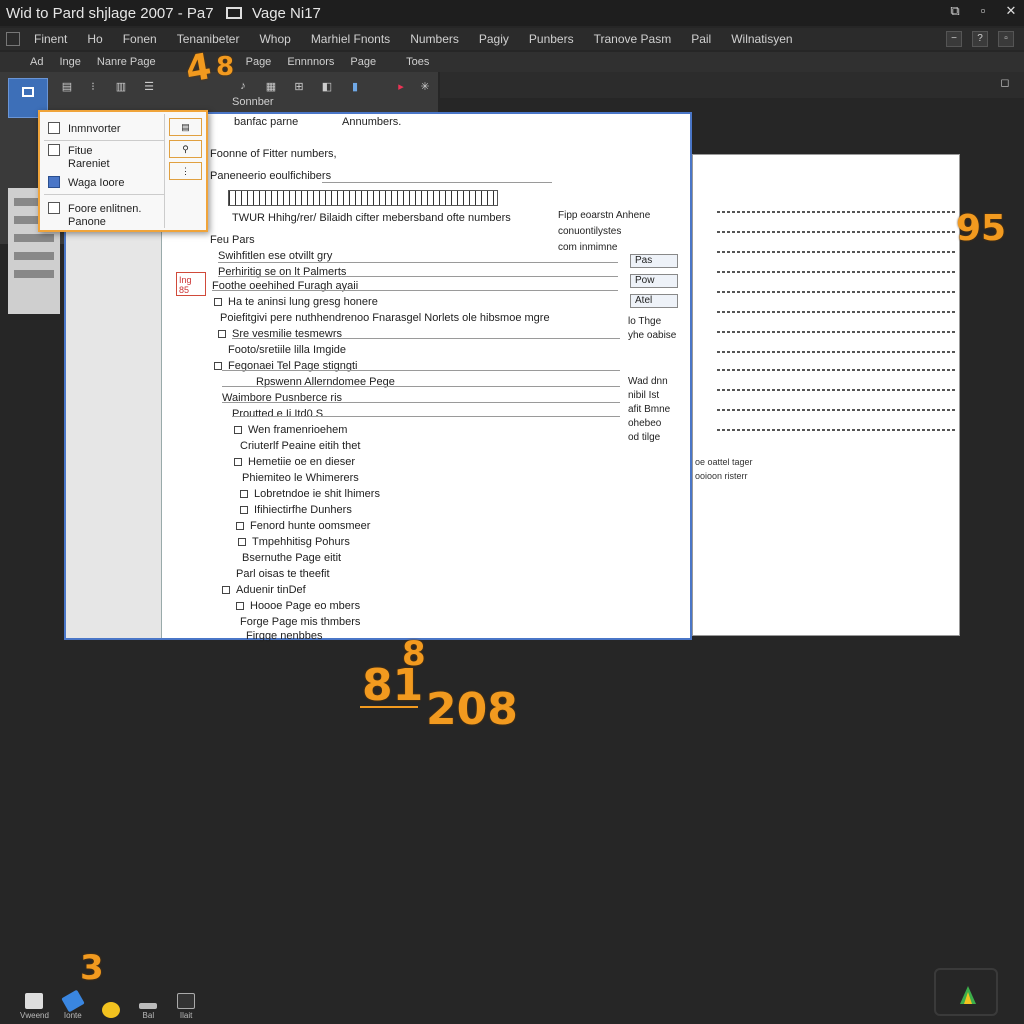 This screenshot has height=1024, width=1024. I want to click on restore-icon: ⧉, so click(955, 11).